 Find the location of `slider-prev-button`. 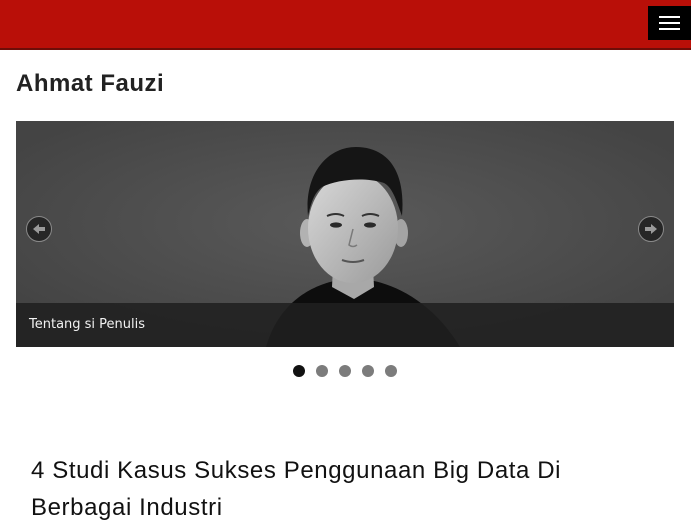

slider-prev-button is located at coordinates (39, 229).